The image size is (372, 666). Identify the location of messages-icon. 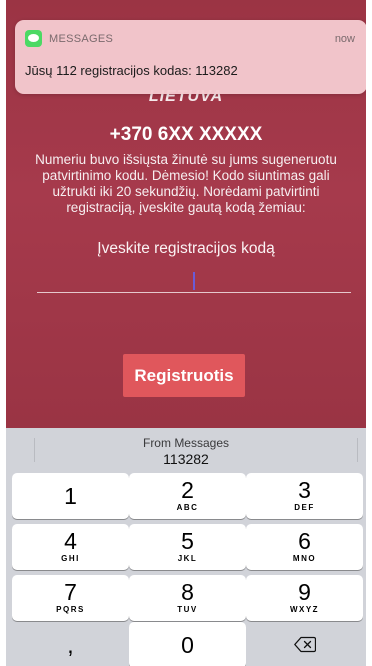
(33, 38).